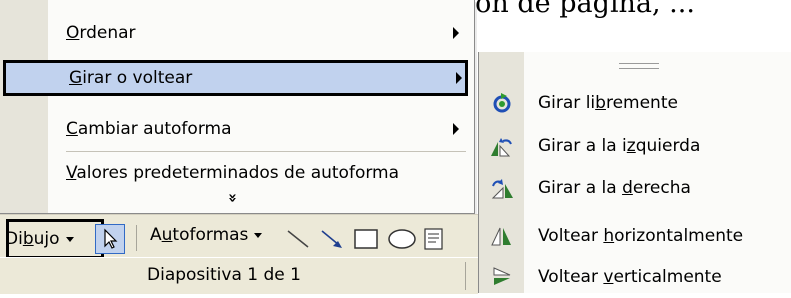 The width and height of the screenshot is (791, 298). I want to click on rotate-right-icon, so click(502, 189).